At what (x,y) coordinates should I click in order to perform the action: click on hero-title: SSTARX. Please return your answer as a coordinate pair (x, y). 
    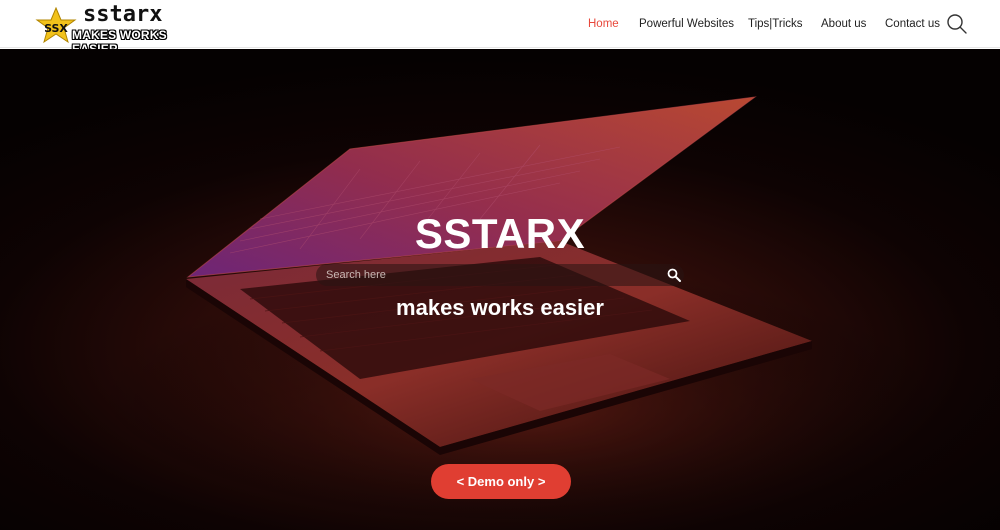
    Looking at the image, I should click on (500, 233).